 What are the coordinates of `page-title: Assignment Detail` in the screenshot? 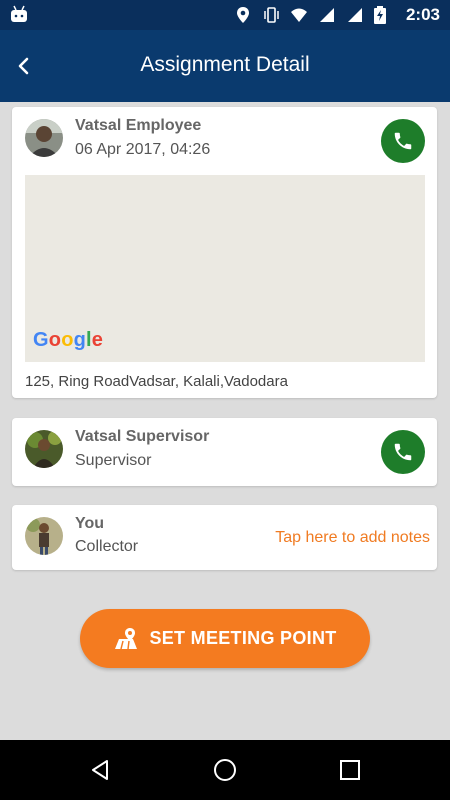 It's located at (225, 64).